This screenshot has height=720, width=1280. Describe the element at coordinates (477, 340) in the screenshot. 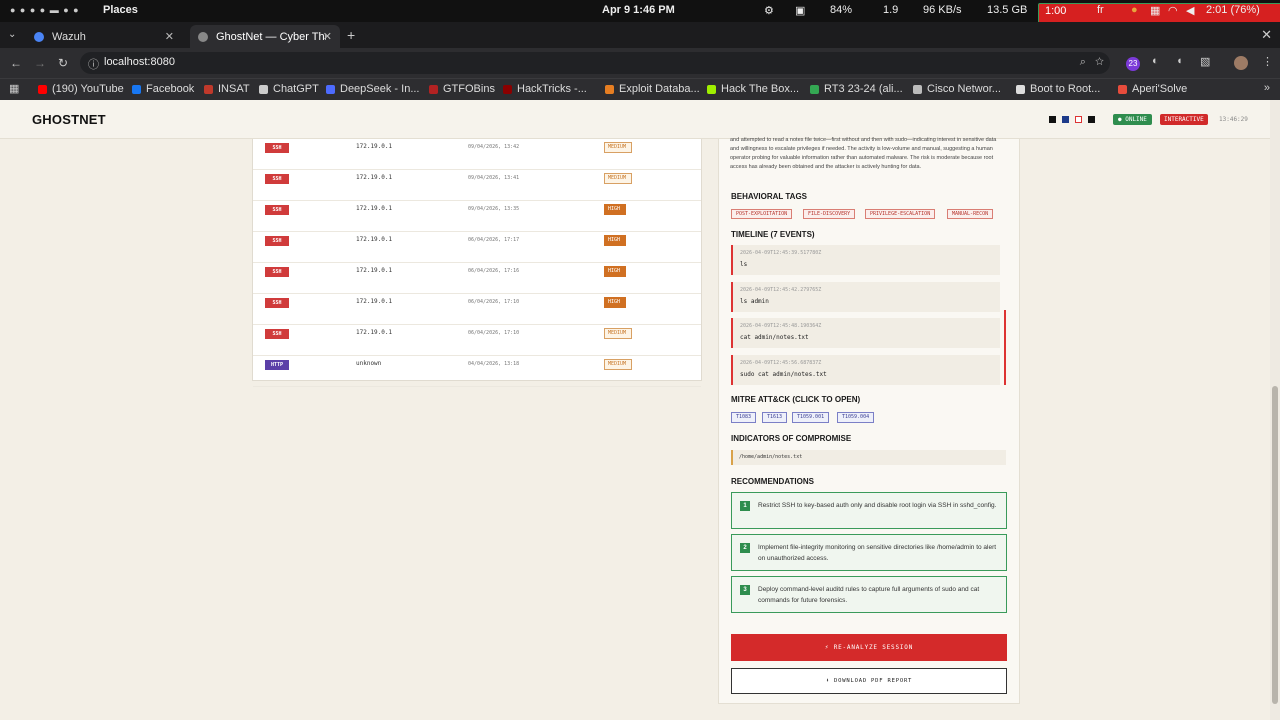

I see `table-row: SSH 172.19.0.1 06/04/2026, 17:10 MEDIUM` at that location.